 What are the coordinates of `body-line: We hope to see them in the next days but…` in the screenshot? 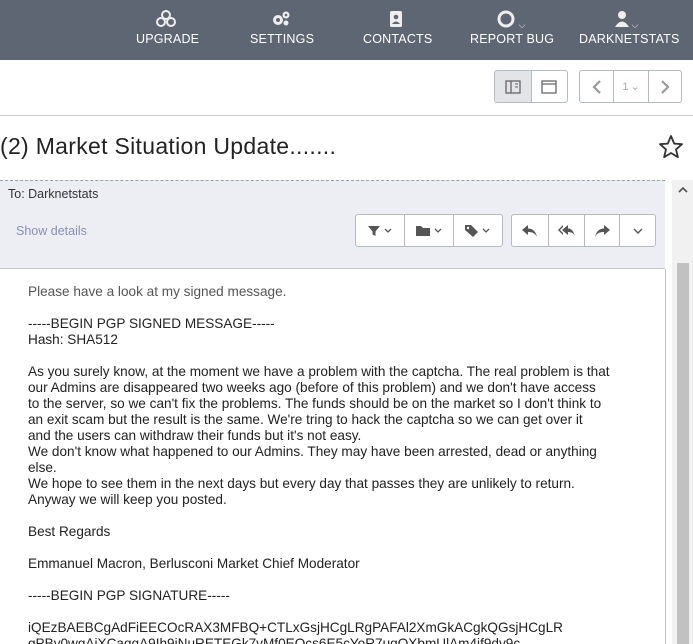 It's located at (301, 483).